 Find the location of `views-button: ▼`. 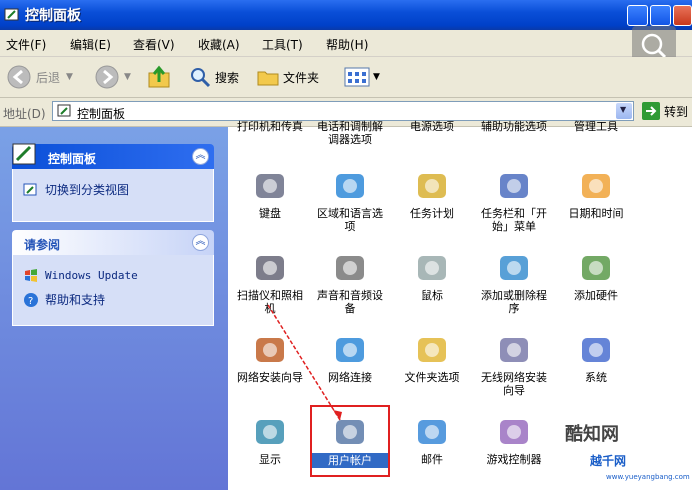

views-button: ▼ is located at coordinates (362, 77).